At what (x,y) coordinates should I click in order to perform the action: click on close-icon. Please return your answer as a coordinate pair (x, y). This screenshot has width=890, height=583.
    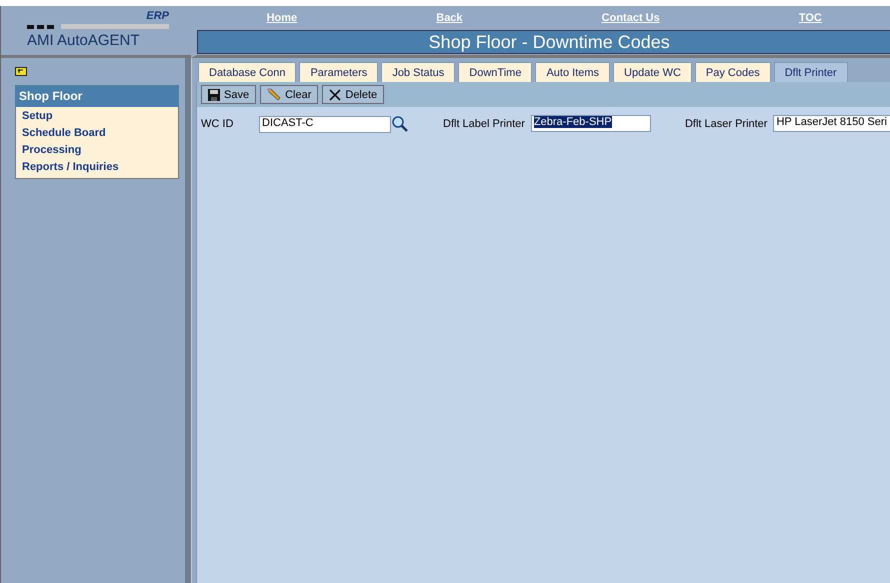
    Looking at the image, I should click on (335, 94).